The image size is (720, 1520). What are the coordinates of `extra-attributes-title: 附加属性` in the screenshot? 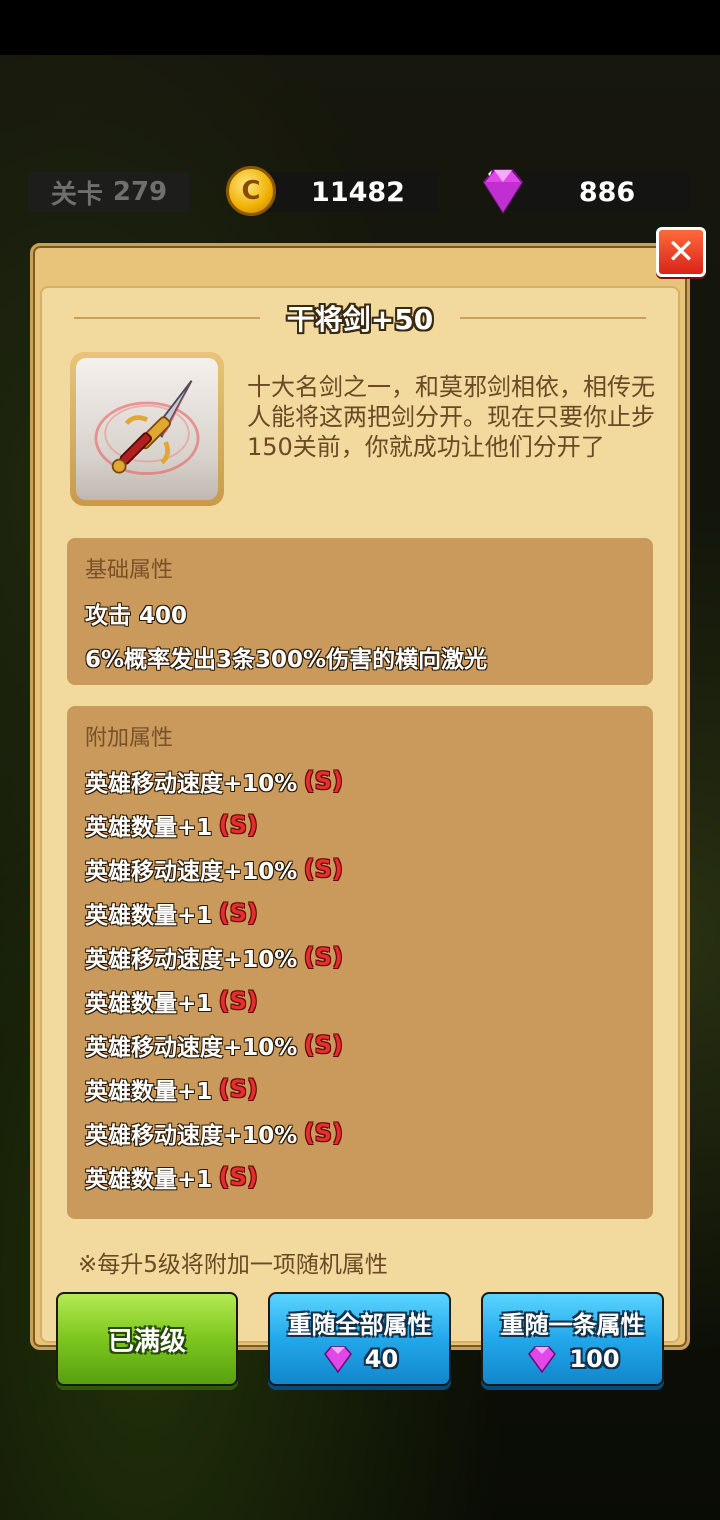 It's located at (129, 738).